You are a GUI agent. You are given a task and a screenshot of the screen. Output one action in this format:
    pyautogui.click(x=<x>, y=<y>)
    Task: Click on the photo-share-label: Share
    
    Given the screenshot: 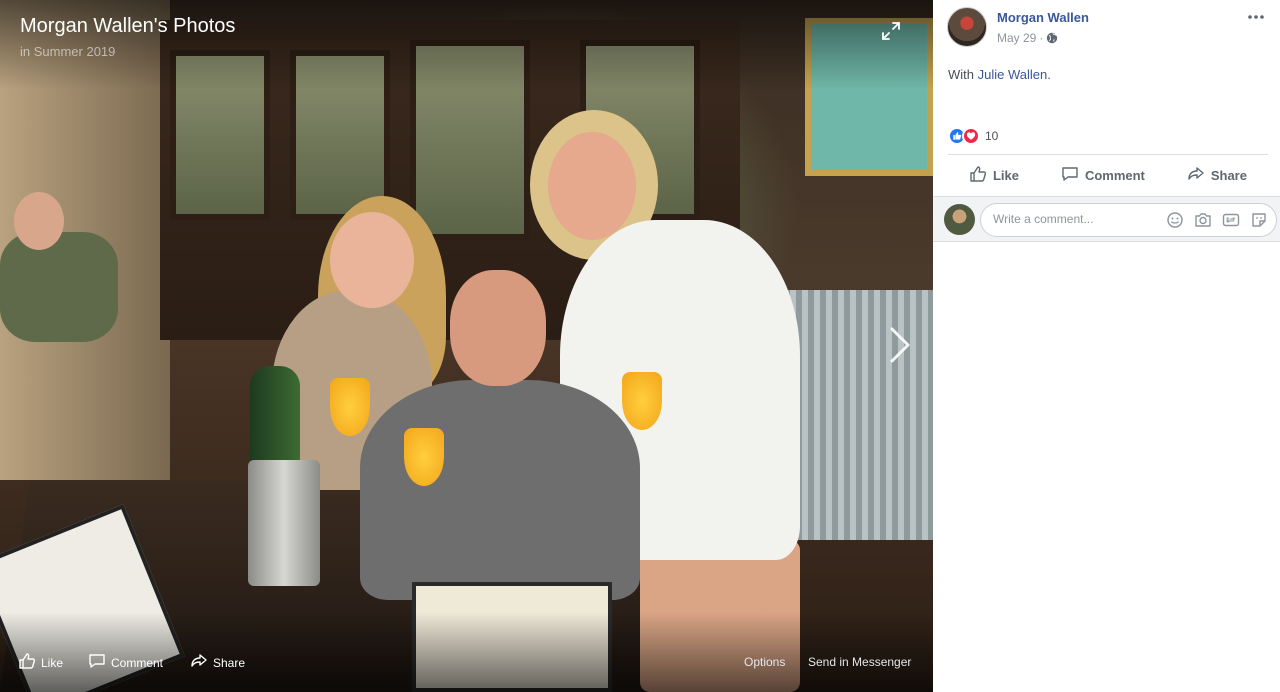 What is the action you would take?
    pyautogui.click(x=229, y=662)
    